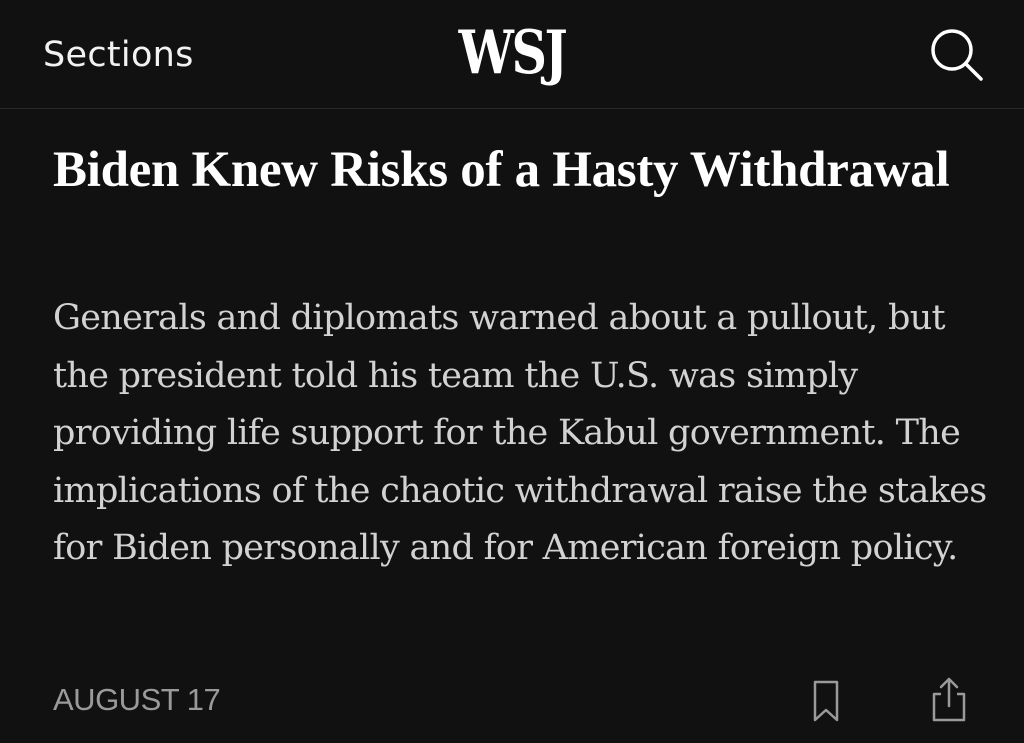 The image size is (1024, 743). Describe the element at coordinates (503, 170) in the screenshot. I see `article-headline: Biden Knew Risks of a Hasty Withdrawal` at that location.